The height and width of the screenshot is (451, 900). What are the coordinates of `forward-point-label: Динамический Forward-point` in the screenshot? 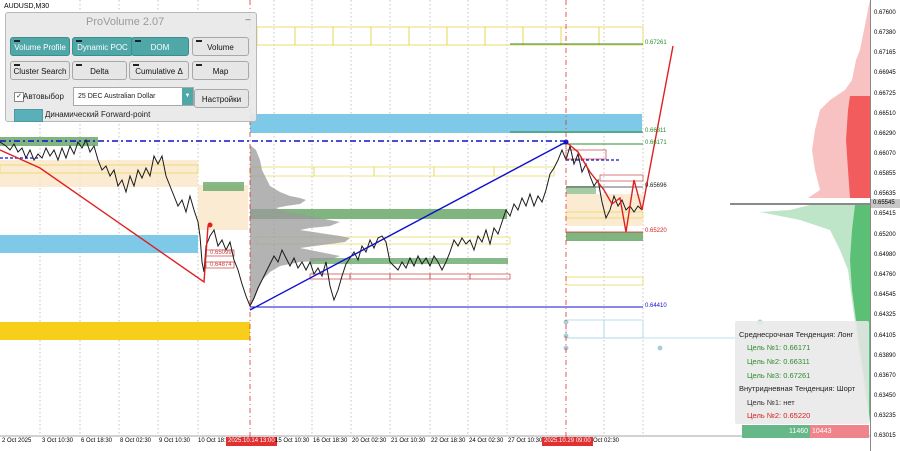 It's located at (98, 114).